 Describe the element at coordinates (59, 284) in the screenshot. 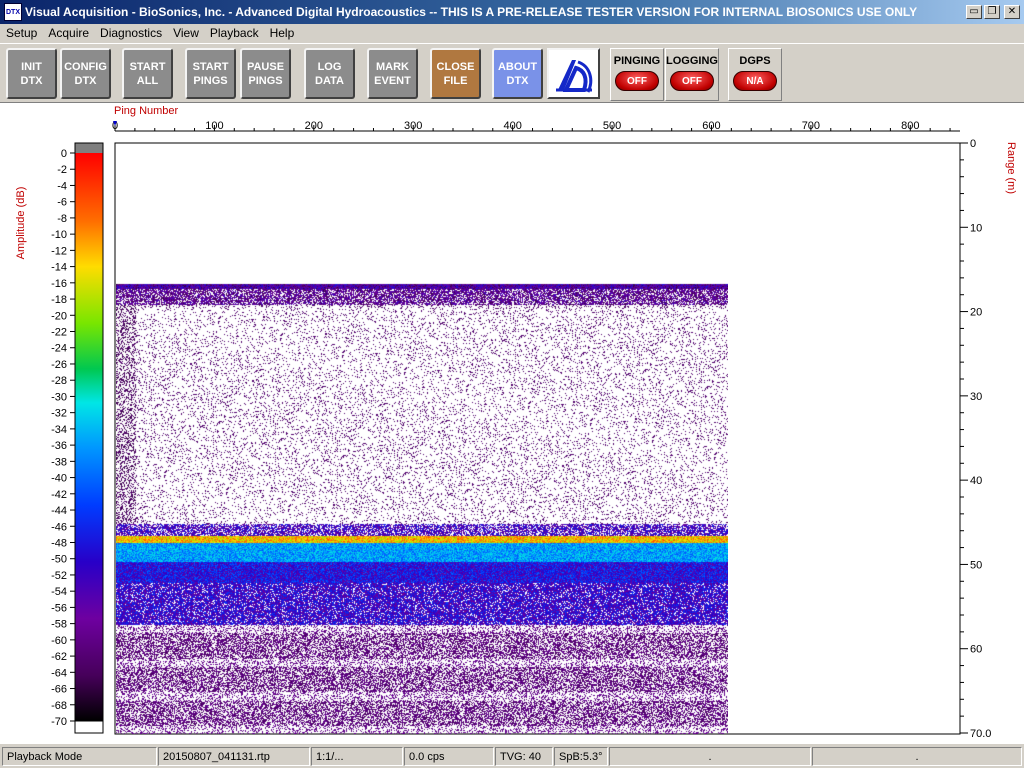

I see `amplitude-tick-label: -16` at that location.